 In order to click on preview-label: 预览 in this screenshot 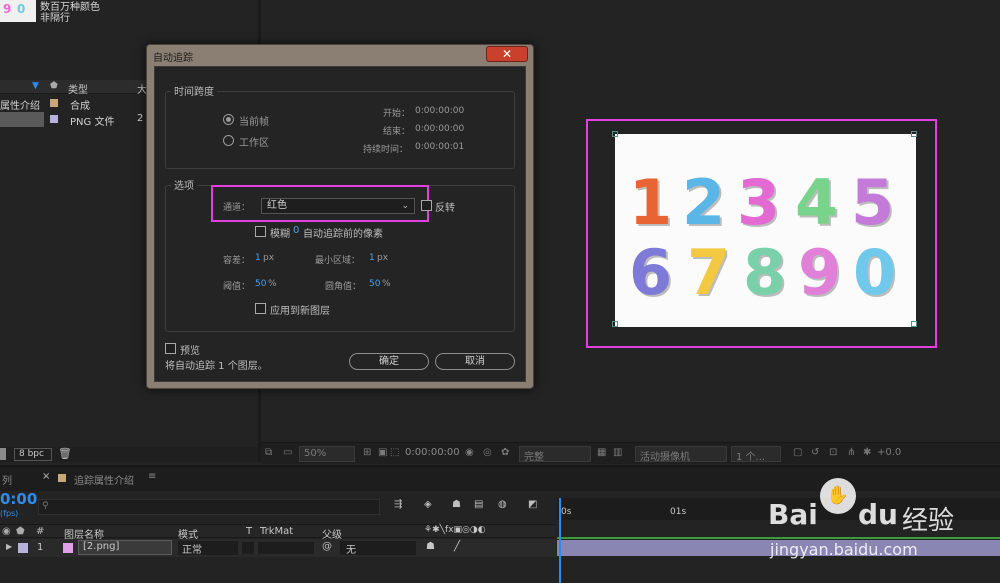, I will do `click(190, 349)`.